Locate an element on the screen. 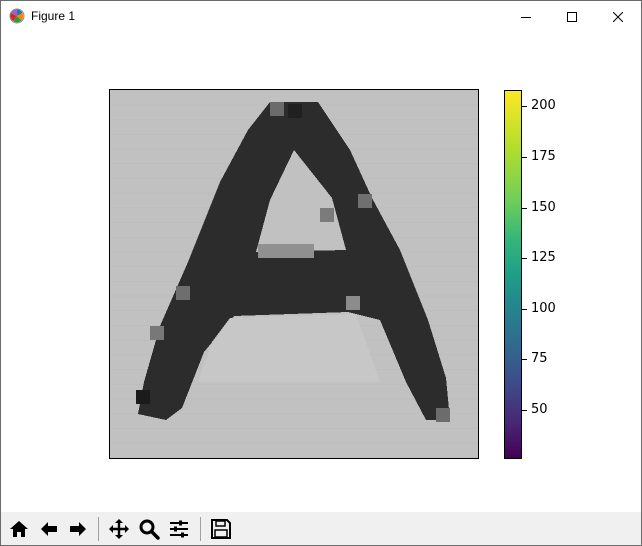 This screenshot has width=642, height=546. title-bar: Figure 1 is located at coordinates (321, 16).